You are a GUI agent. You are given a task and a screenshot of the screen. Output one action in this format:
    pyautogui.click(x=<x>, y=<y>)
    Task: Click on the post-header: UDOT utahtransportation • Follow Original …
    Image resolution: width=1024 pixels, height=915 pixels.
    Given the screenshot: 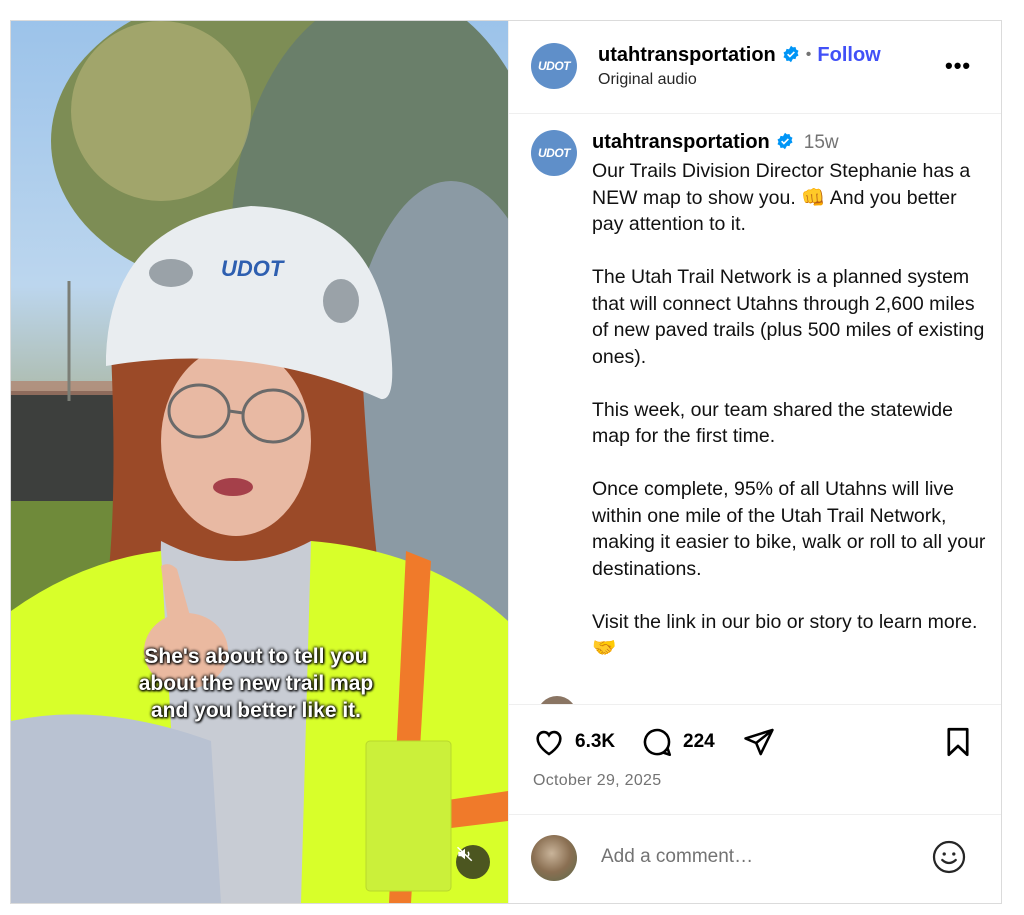 What is the action you would take?
    pyautogui.click(x=755, y=67)
    